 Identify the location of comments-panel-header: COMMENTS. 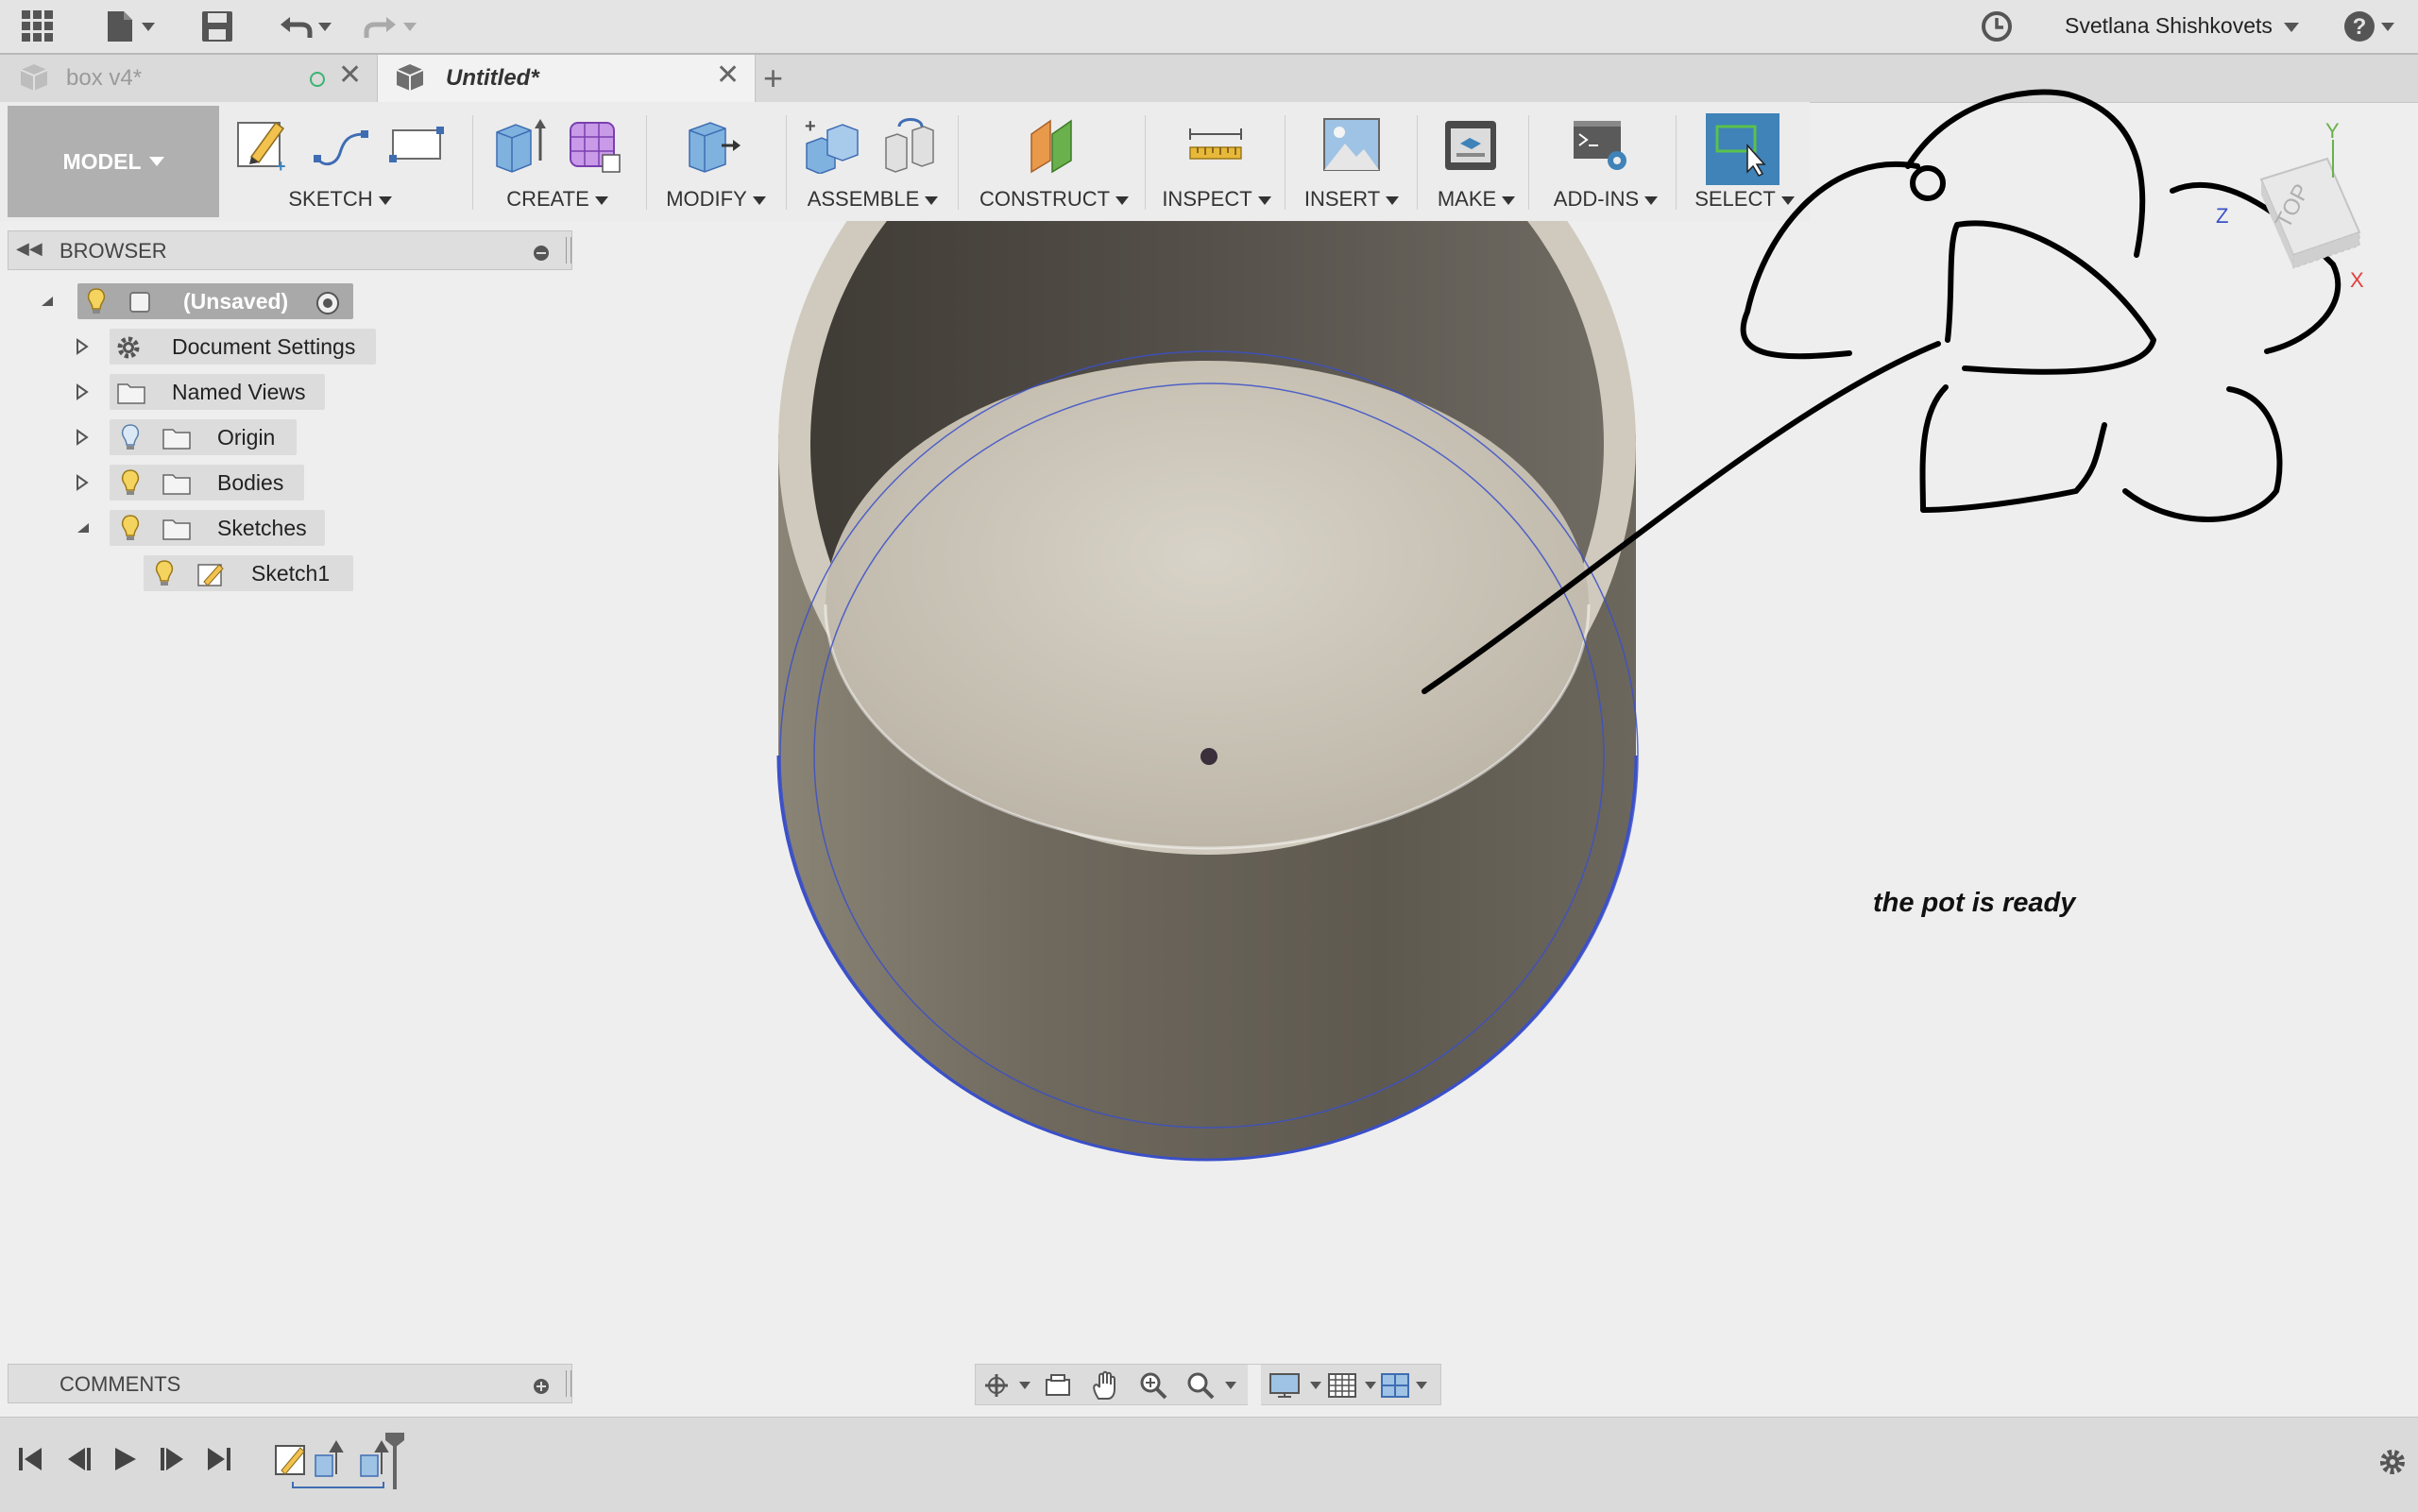
(290, 1383).